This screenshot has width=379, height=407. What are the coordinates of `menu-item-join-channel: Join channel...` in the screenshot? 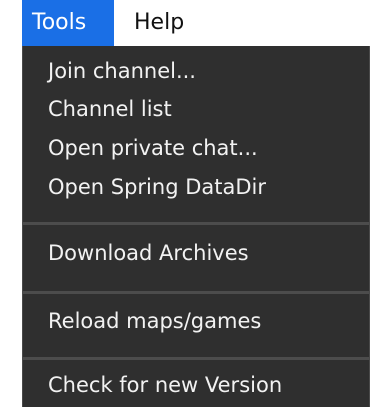 It's located at (196, 71).